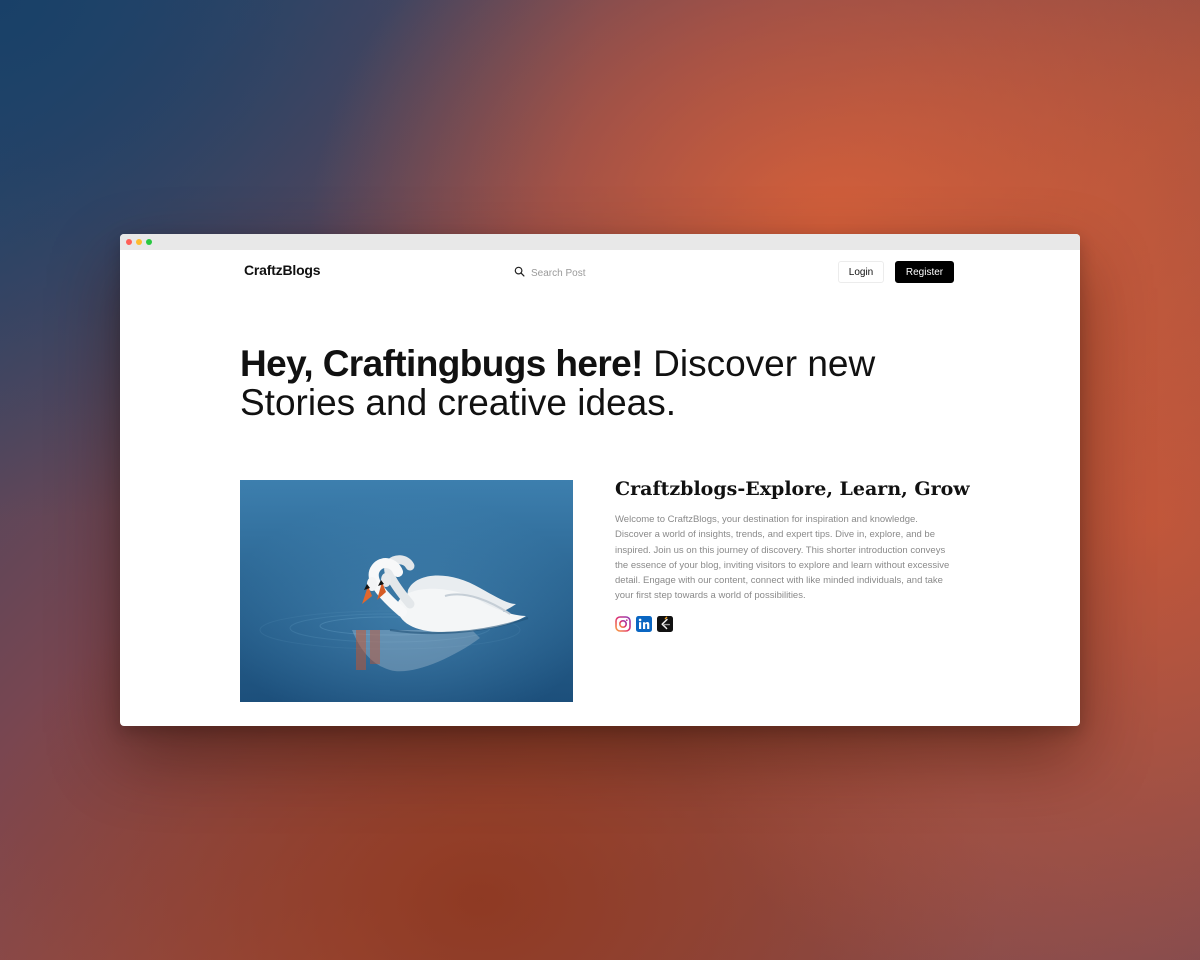  Describe the element at coordinates (785, 623) in the screenshot. I see `social-links` at that location.